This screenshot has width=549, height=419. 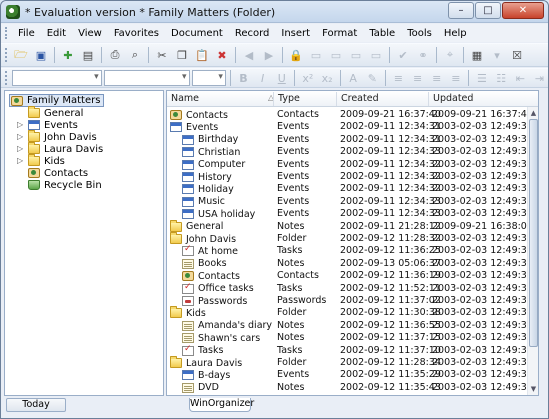 I want to click on menu-tools: Tools, so click(x=419, y=33).